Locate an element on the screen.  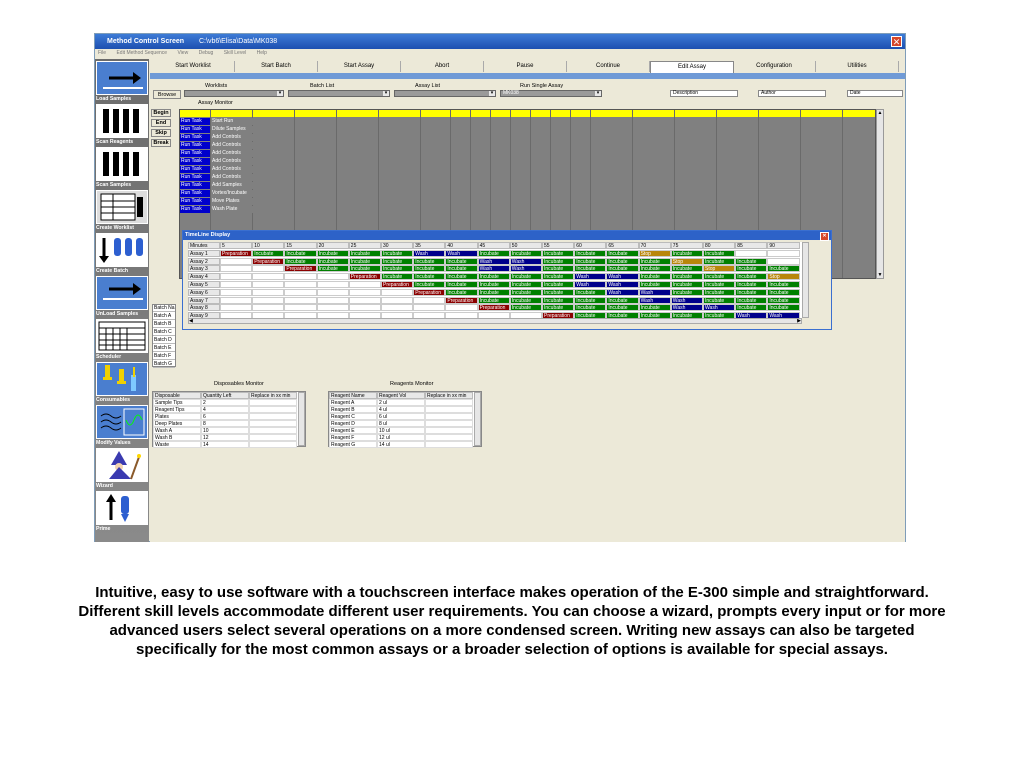
batch-item: Batch F is located at coordinates (164, 356).